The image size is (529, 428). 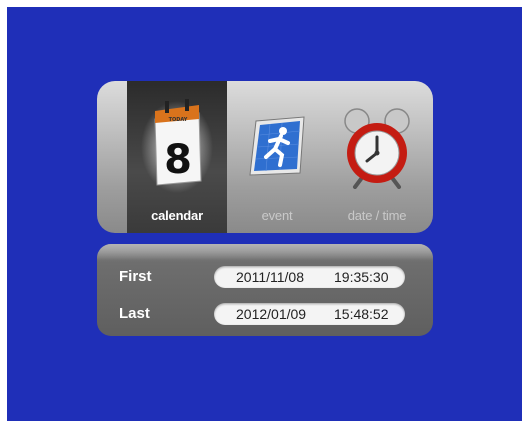 What do you see at coordinates (309, 277) in the screenshot?
I see `first-record-field: 2011/11/08 19:35:30` at bounding box center [309, 277].